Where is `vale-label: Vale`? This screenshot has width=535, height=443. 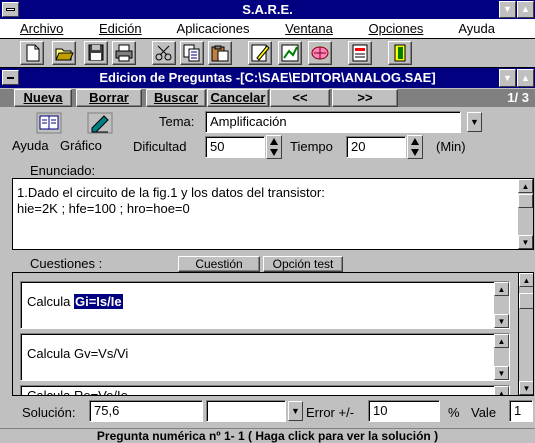
vale-label: Vale is located at coordinates (484, 412).